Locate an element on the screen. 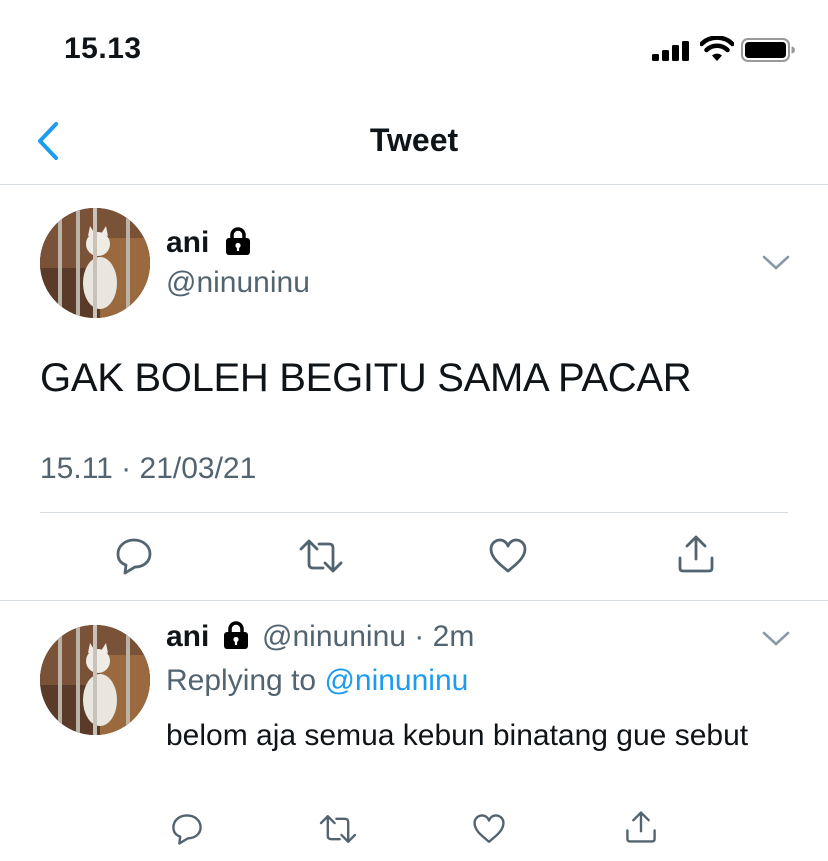 The height and width of the screenshot is (861, 828). reply-header: ani @ninuninu · 2m is located at coordinates (320, 637).